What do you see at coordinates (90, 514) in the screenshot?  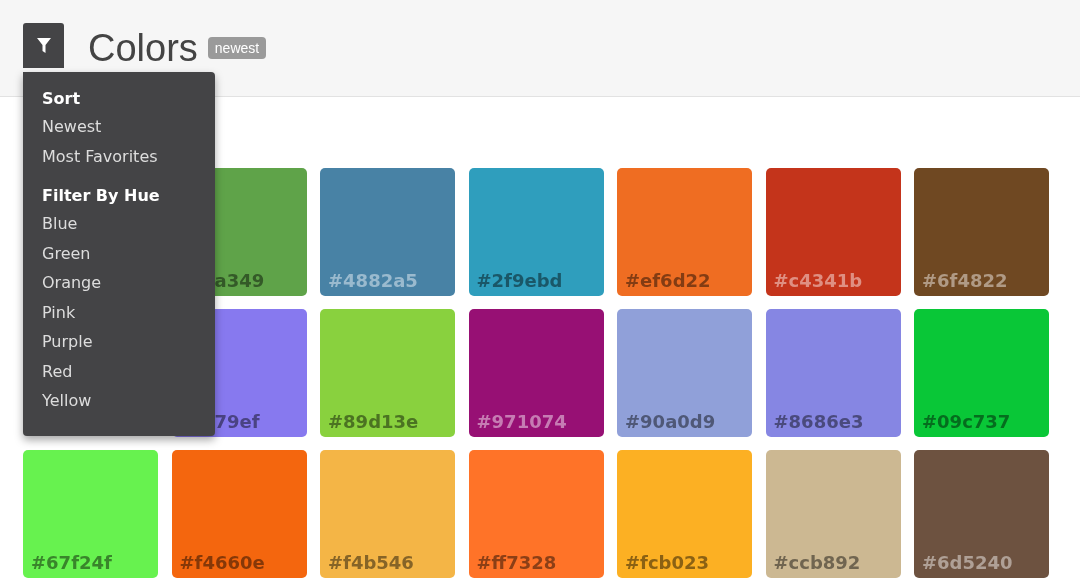 I see `color-swatch: #67f24f` at bounding box center [90, 514].